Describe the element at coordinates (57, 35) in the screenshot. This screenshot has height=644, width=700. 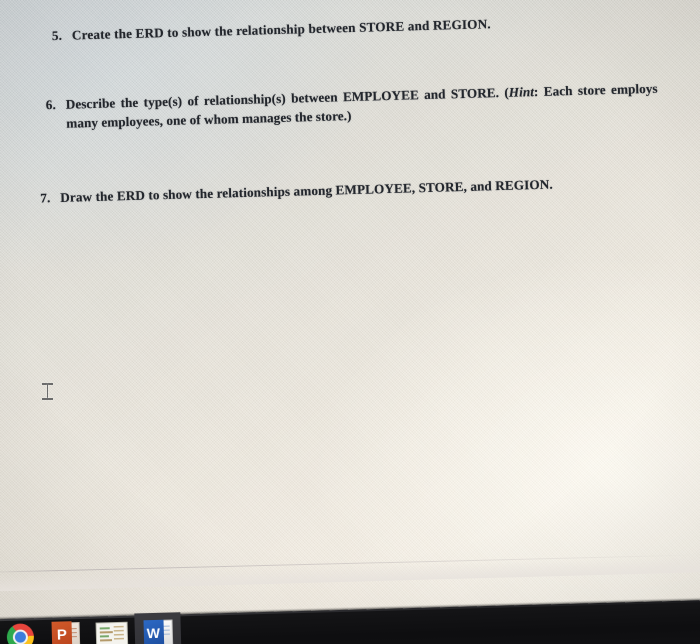
I see `question-number: 5.` at that location.